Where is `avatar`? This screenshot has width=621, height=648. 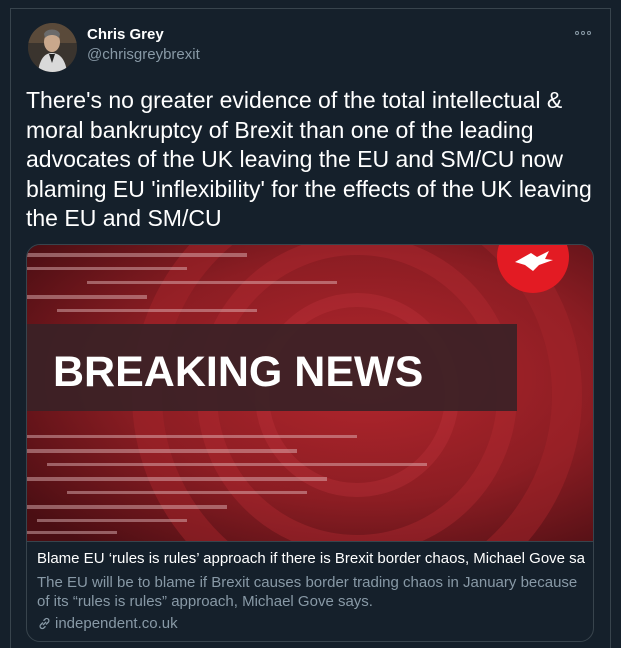 avatar is located at coordinates (52, 47).